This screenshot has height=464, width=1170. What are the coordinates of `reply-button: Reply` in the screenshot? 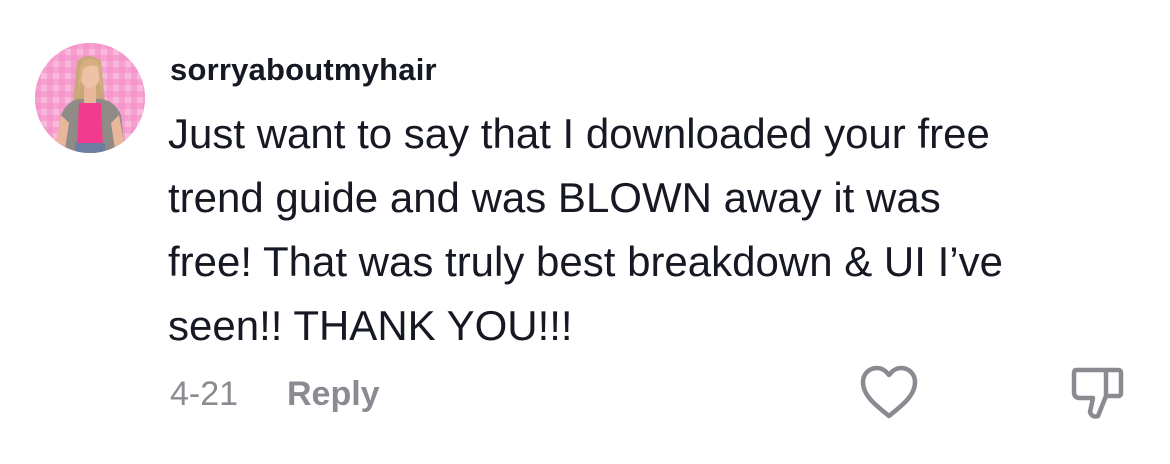 It's located at (333, 394).